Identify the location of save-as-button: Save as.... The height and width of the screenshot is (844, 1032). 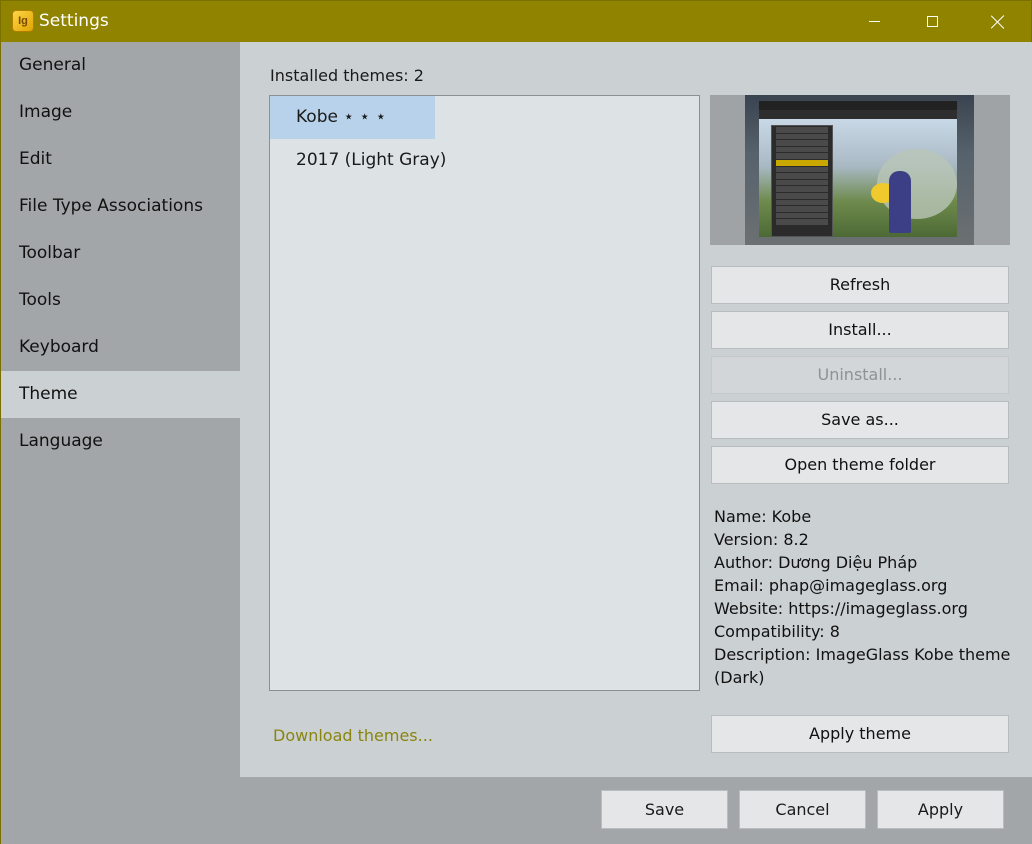
(860, 420).